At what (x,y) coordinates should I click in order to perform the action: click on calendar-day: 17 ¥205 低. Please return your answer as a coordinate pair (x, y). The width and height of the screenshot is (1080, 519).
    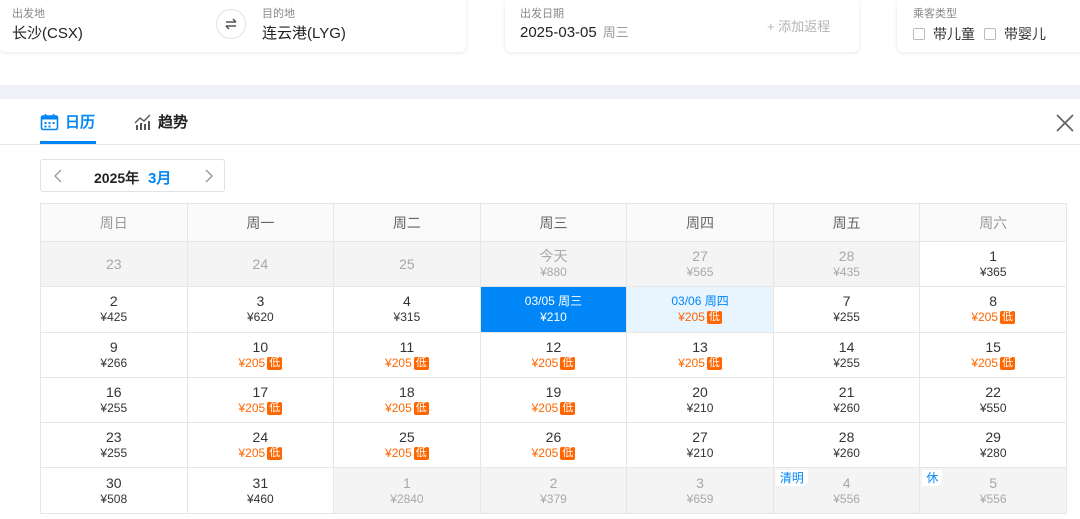
    Looking at the image, I should click on (260, 400).